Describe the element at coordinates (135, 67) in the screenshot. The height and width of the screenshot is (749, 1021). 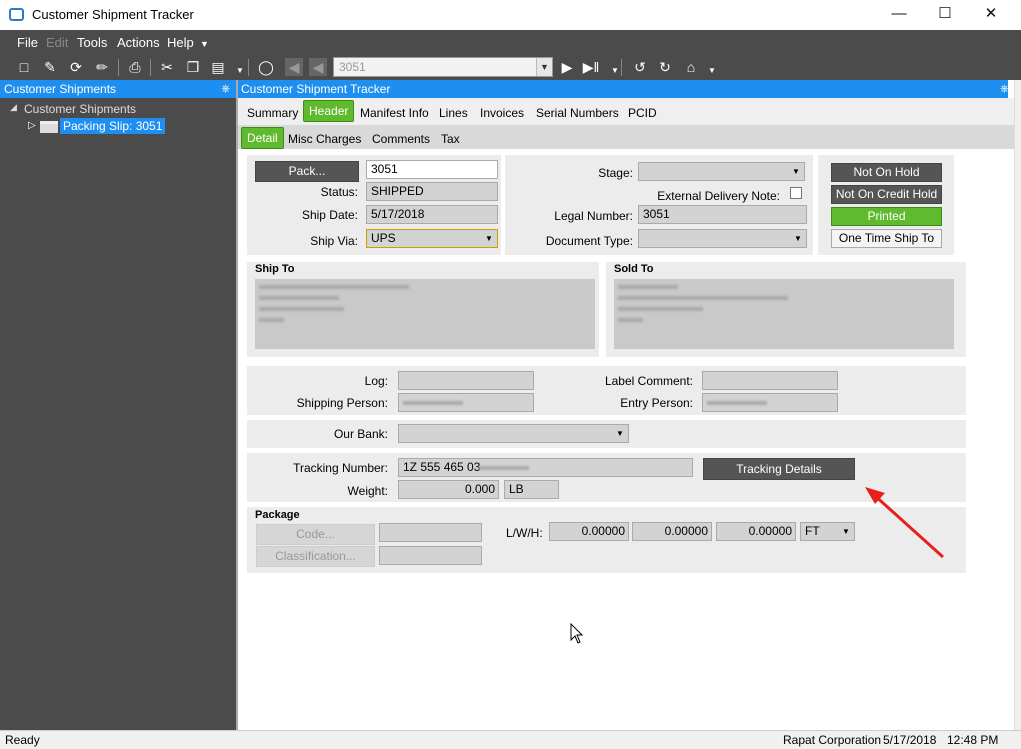
I see `print-icon: ⎙` at that location.